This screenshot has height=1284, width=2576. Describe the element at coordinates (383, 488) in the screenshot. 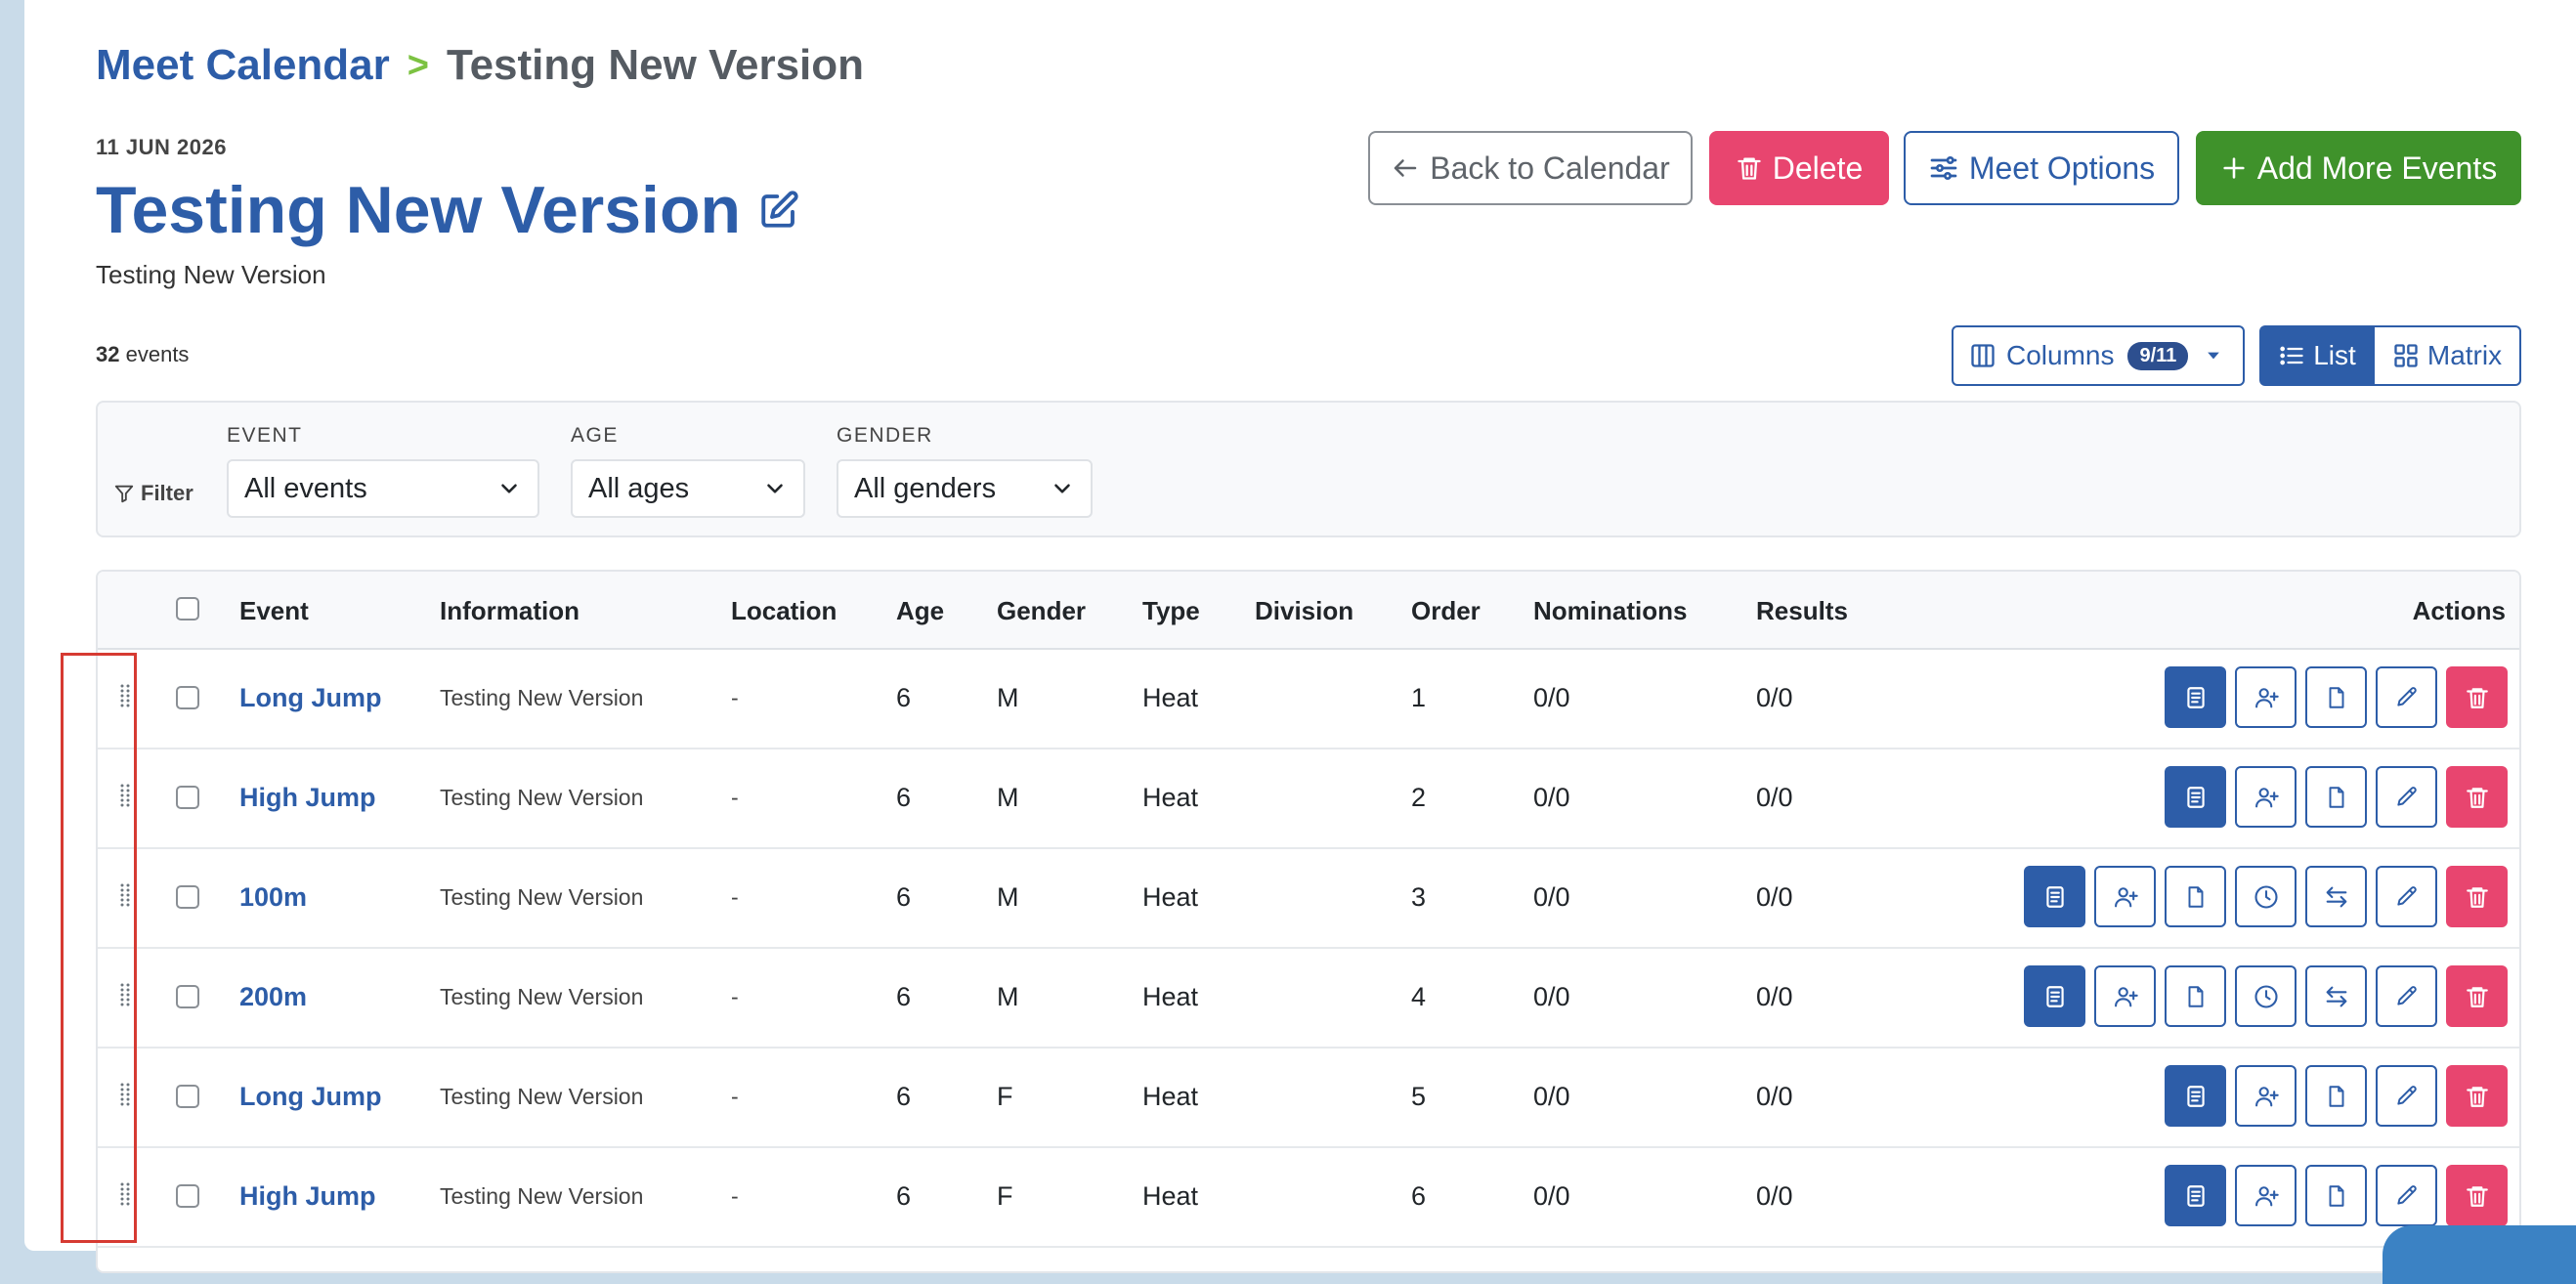

I see `event-filter-select: All events` at that location.